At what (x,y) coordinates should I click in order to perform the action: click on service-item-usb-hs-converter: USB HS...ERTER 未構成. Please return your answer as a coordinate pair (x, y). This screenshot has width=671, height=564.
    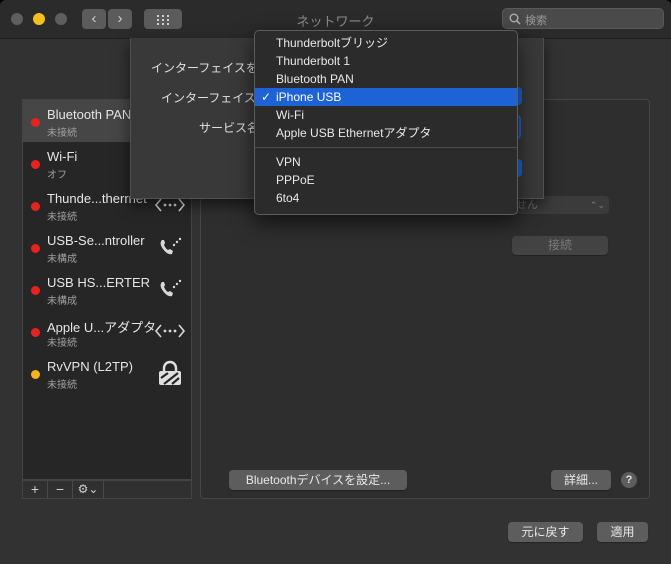
    Looking at the image, I should click on (107, 289).